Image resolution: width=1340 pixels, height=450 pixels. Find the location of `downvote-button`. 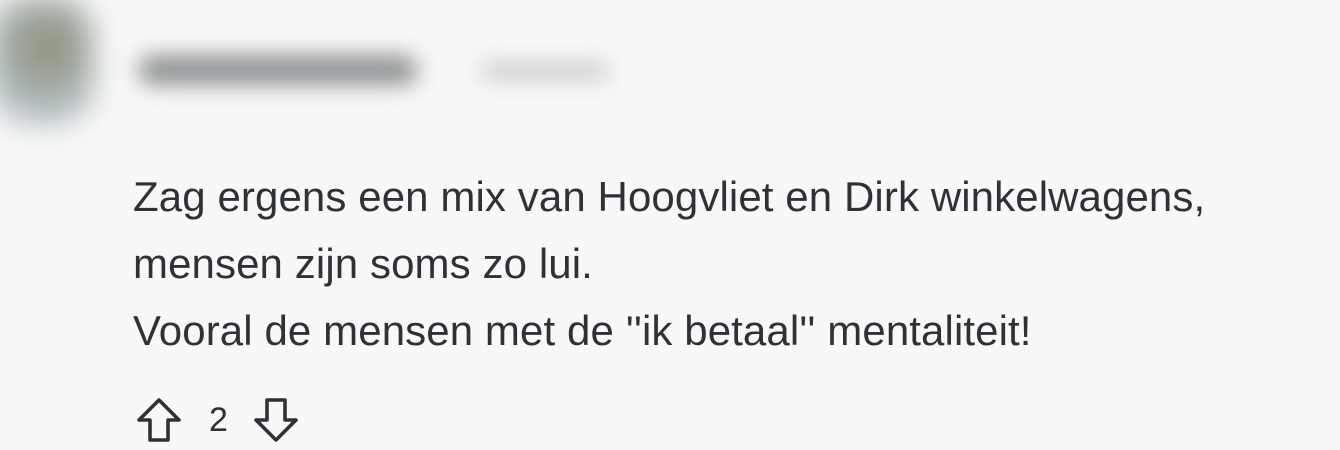

downvote-button is located at coordinates (276, 420).